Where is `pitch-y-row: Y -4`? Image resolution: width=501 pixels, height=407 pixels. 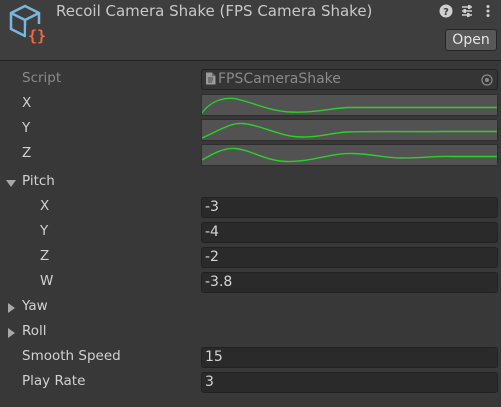
pitch-y-row: Y -4 is located at coordinates (250, 233).